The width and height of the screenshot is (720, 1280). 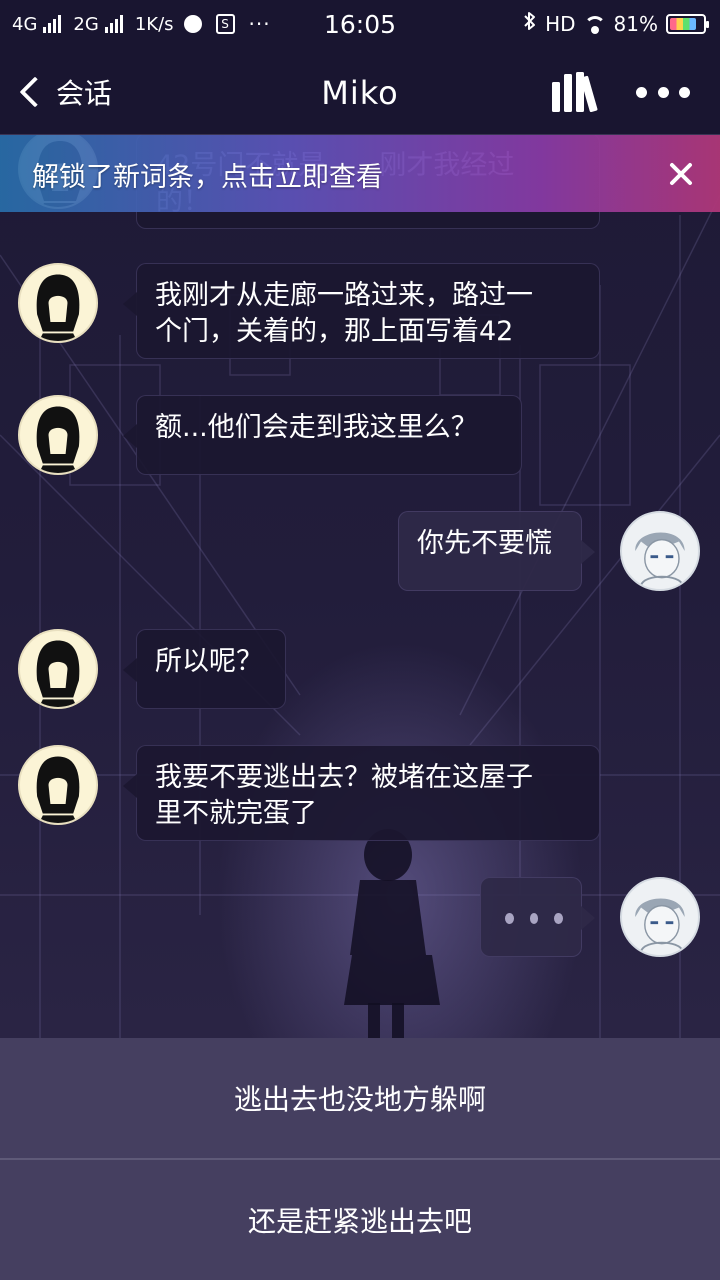 I want to click on unlock-entry-banner: 解锁了新词条，点击立即查看, so click(x=360, y=173).